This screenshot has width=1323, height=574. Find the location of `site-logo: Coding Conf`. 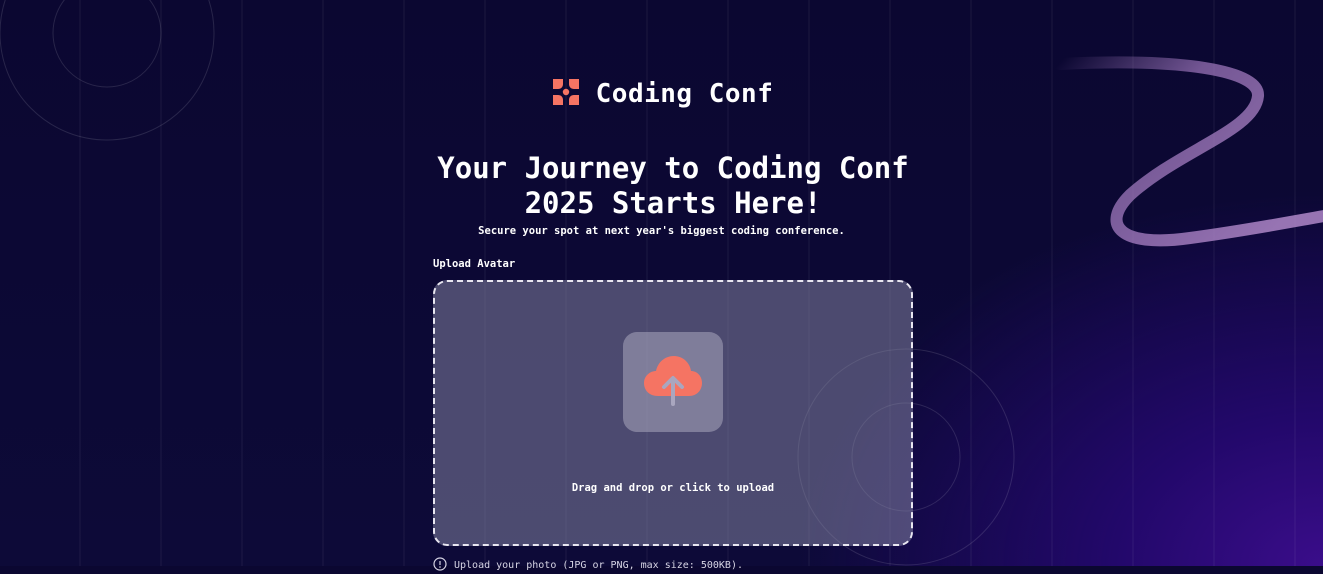

site-logo: Coding Conf is located at coordinates (661, 94).